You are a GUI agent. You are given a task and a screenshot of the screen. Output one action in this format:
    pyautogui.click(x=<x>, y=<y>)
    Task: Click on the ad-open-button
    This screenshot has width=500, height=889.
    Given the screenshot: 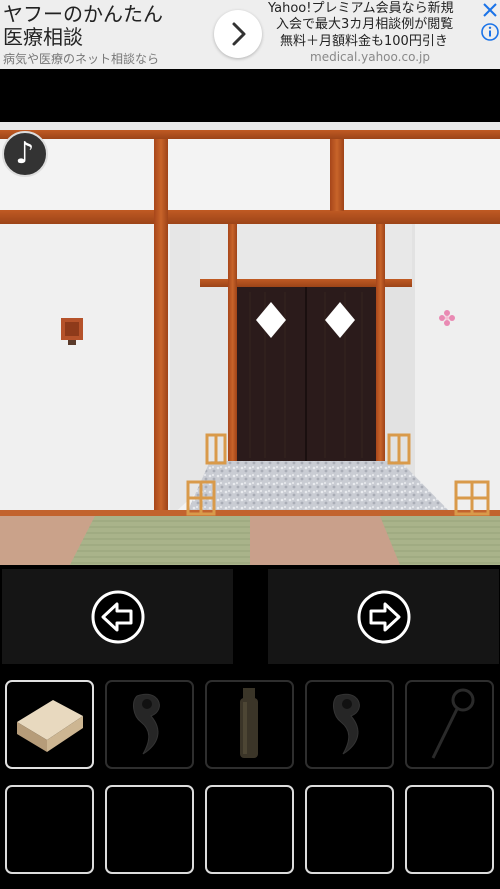 What is the action you would take?
    pyautogui.click(x=238, y=34)
    